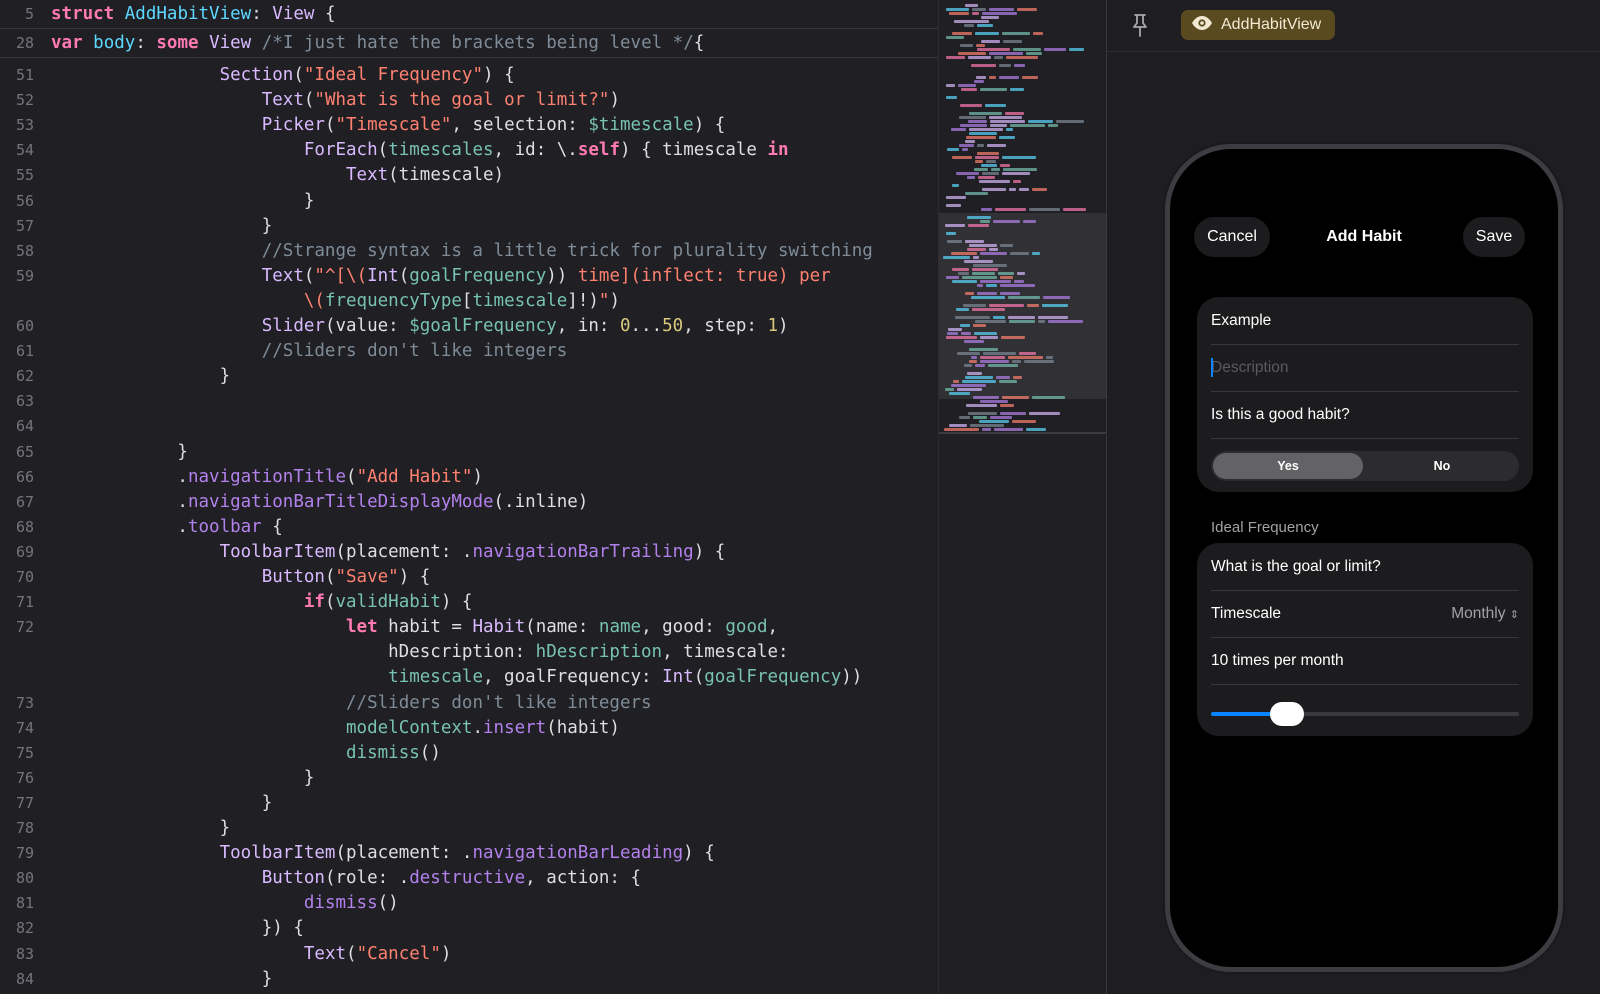 This screenshot has height=994, width=1600. What do you see at coordinates (469, 753) in the screenshot?
I see `code-line: 75 dismiss()` at bounding box center [469, 753].